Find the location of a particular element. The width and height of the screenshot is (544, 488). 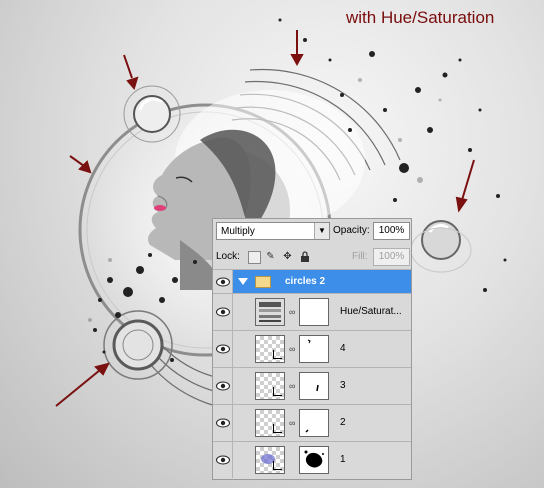

lock-fill-row: Lock: ✎ ✥ Fill: 100% is located at coordinates (312, 257).